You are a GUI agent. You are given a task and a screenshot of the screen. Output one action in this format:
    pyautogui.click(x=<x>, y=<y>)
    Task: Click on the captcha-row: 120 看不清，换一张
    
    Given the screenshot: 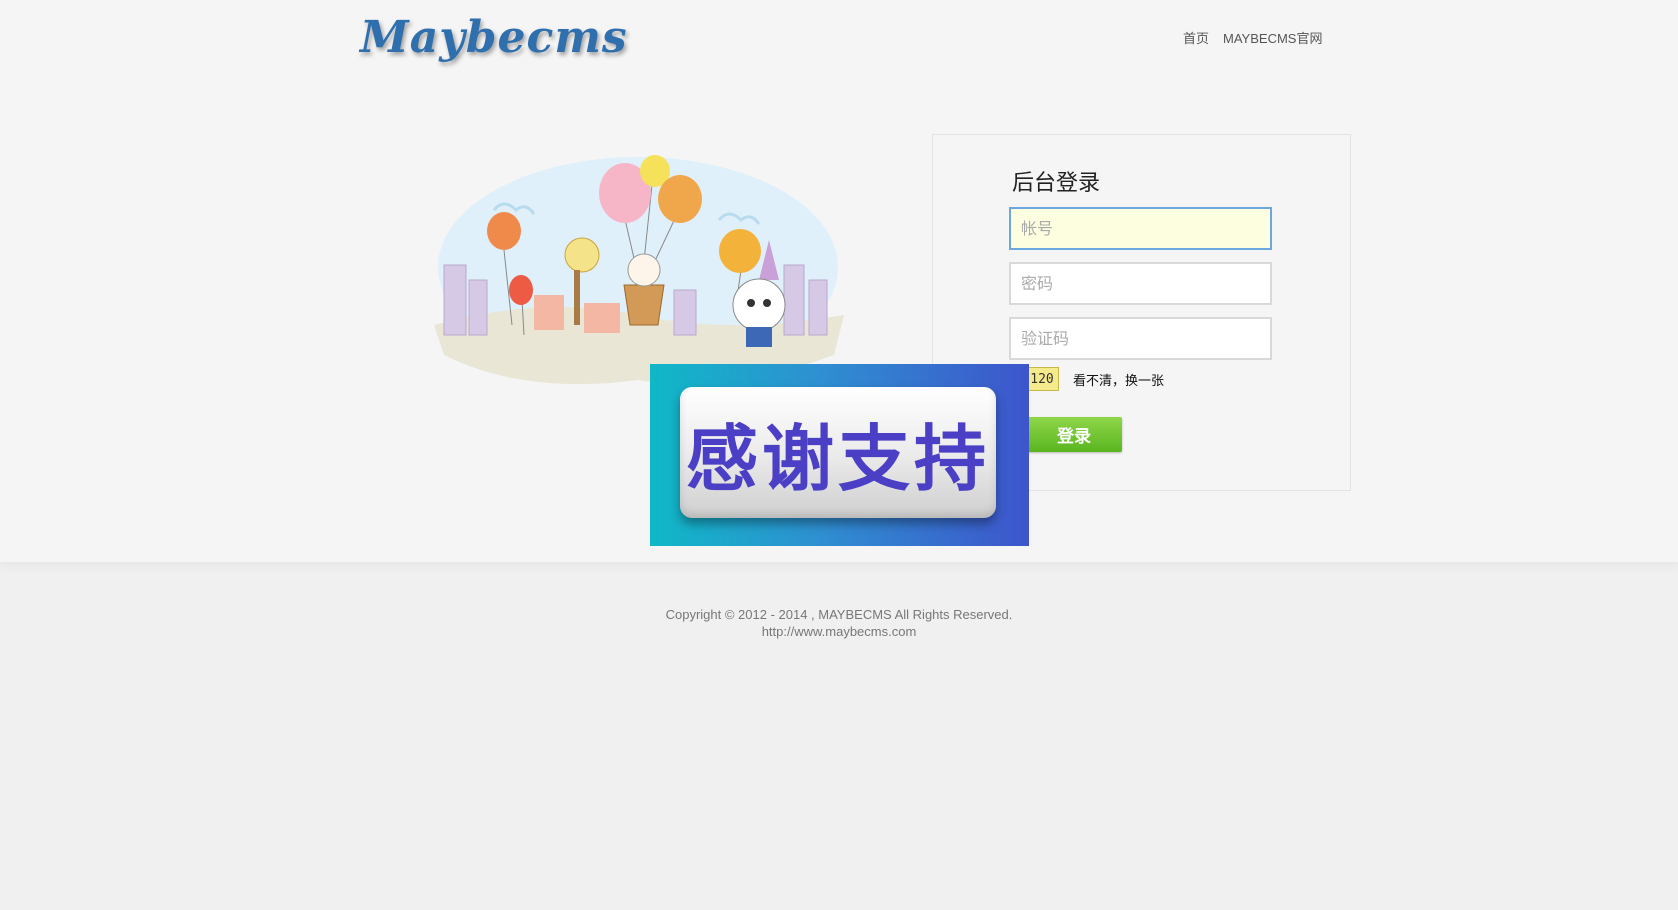 What is the action you would take?
    pyautogui.click(x=1094, y=379)
    